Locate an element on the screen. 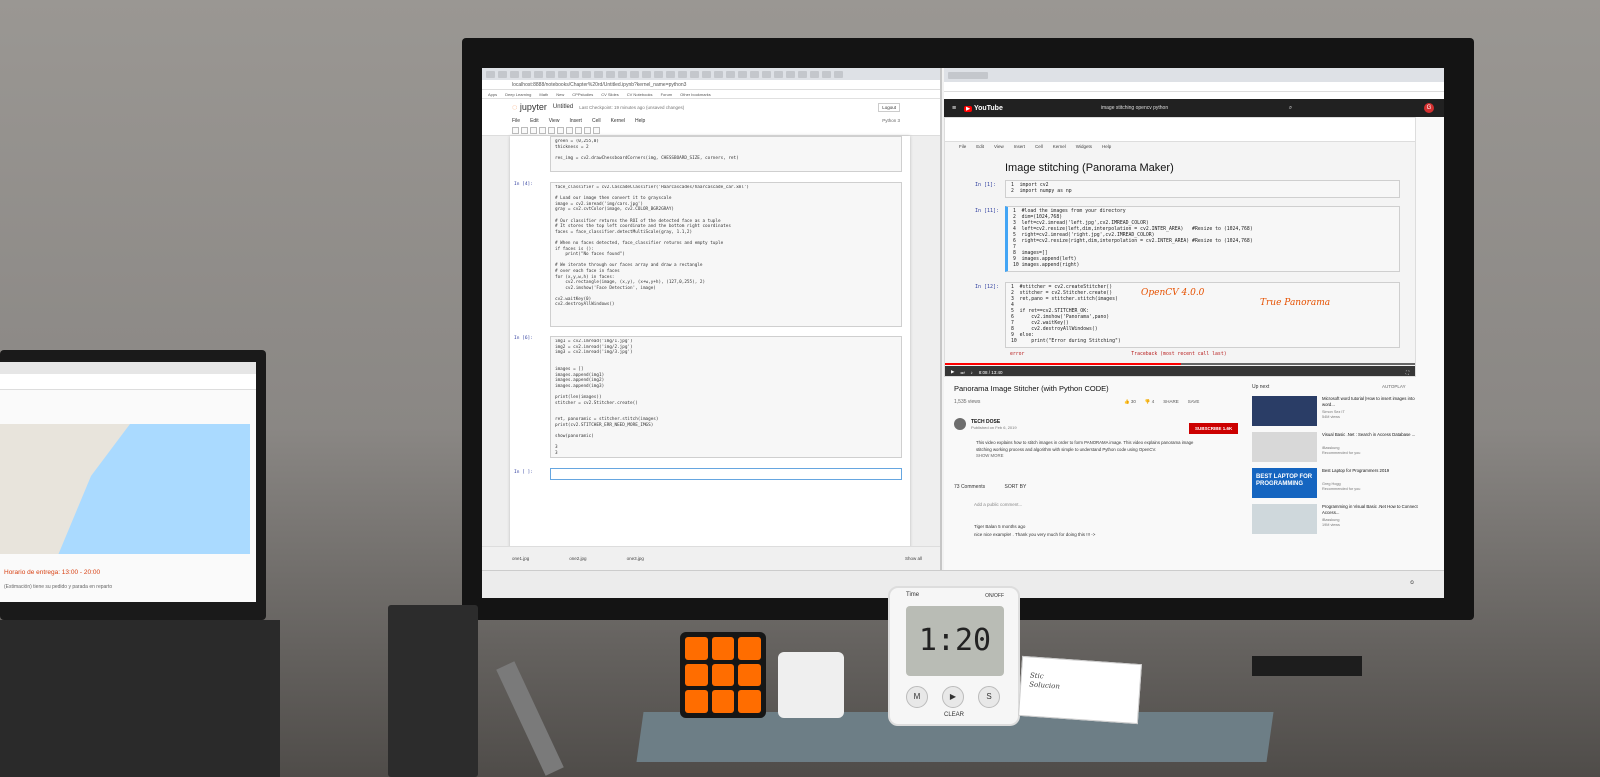  timer-start-button: ▶ is located at coordinates (953, 697).